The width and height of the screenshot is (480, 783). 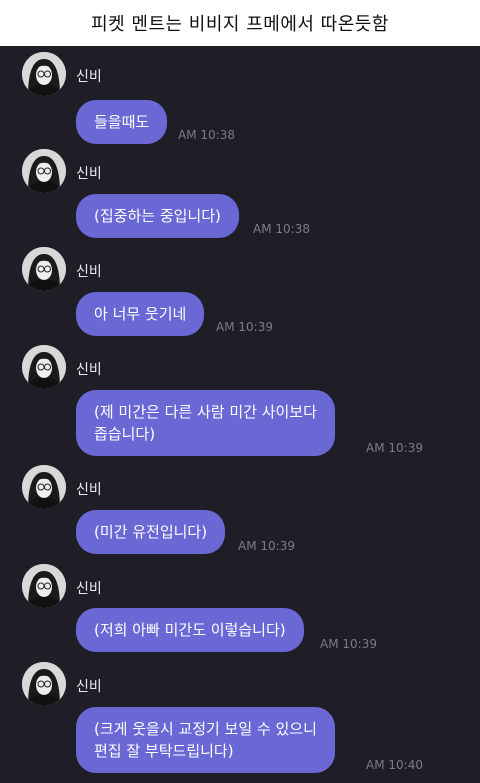 I want to click on message-bubble: (저희 아빠 미간도 이렇습니다), so click(x=190, y=630).